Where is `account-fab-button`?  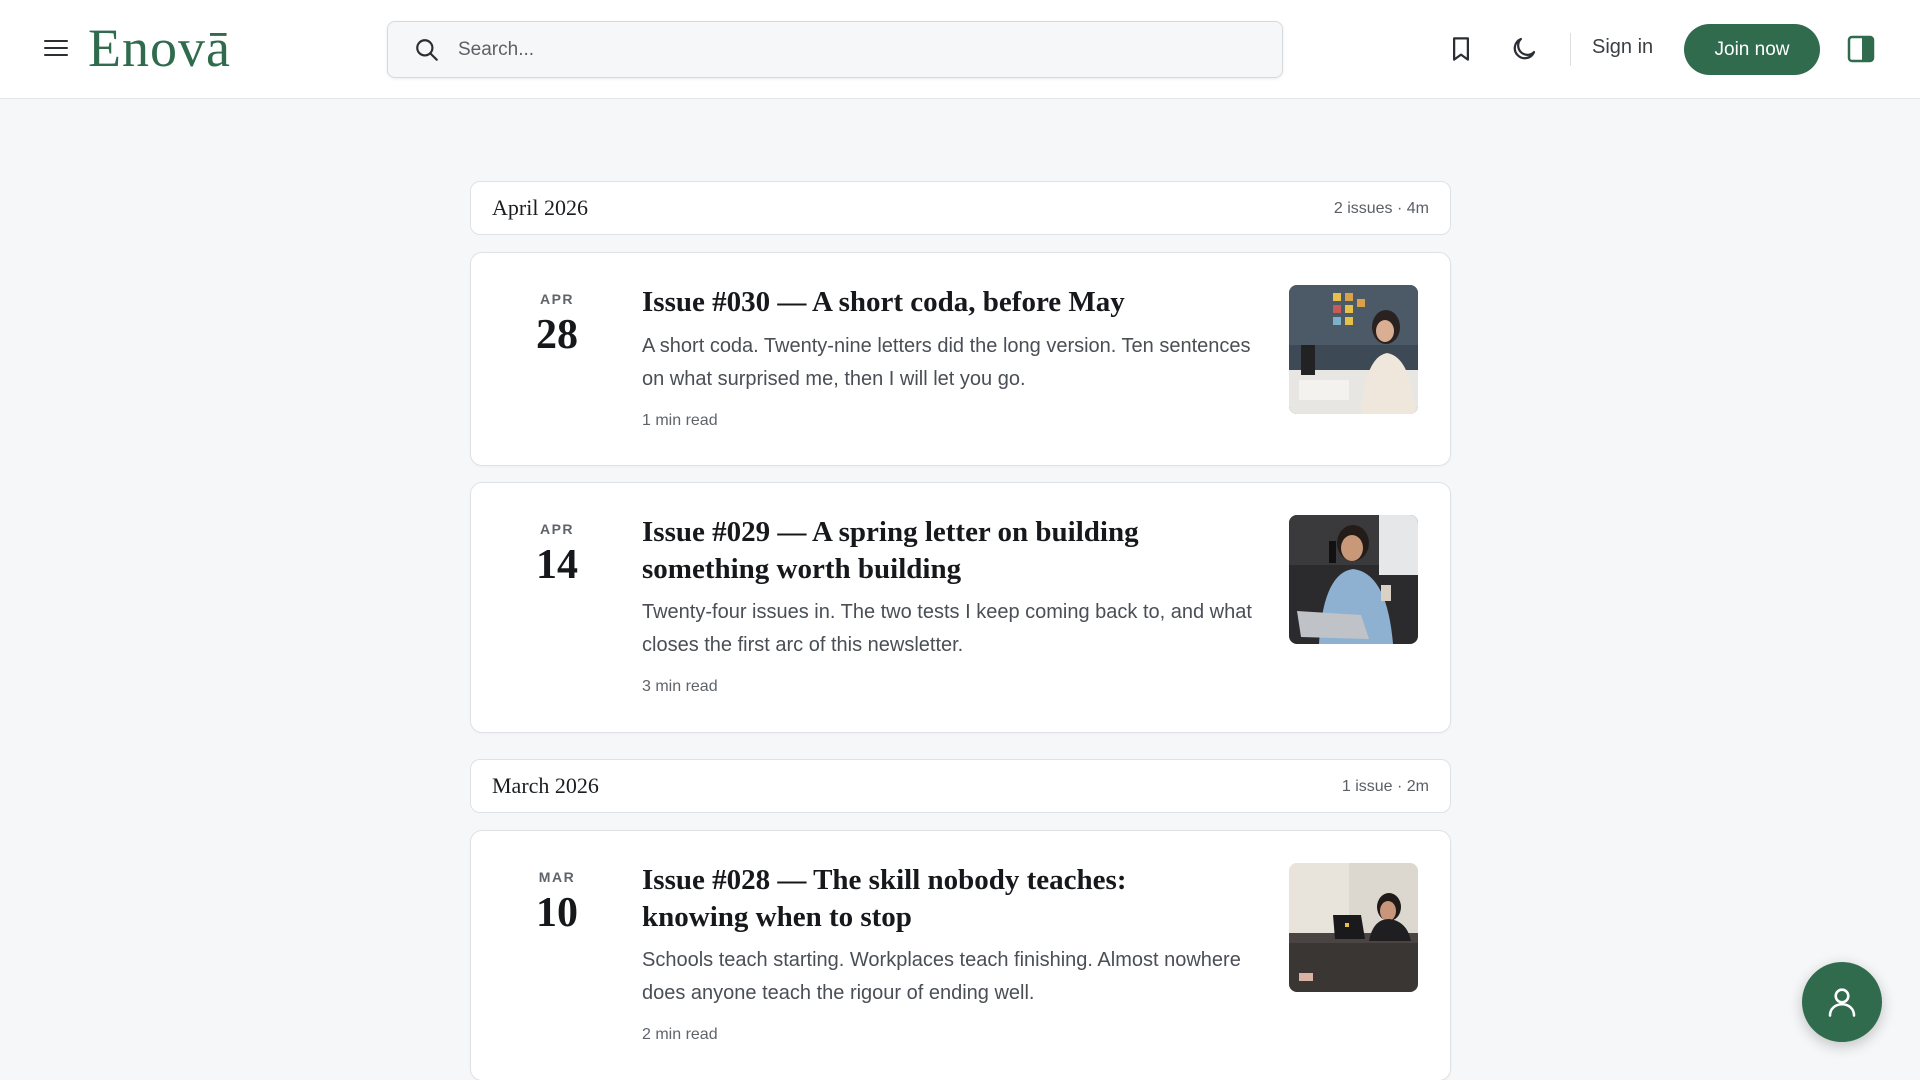 account-fab-button is located at coordinates (1842, 1002).